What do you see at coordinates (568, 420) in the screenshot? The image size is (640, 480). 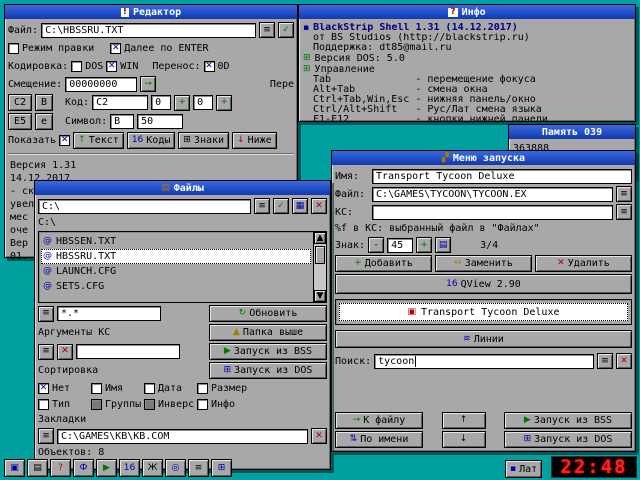 I see `launch-run-bss-button: ▶ Запуск из BSS` at bounding box center [568, 420].